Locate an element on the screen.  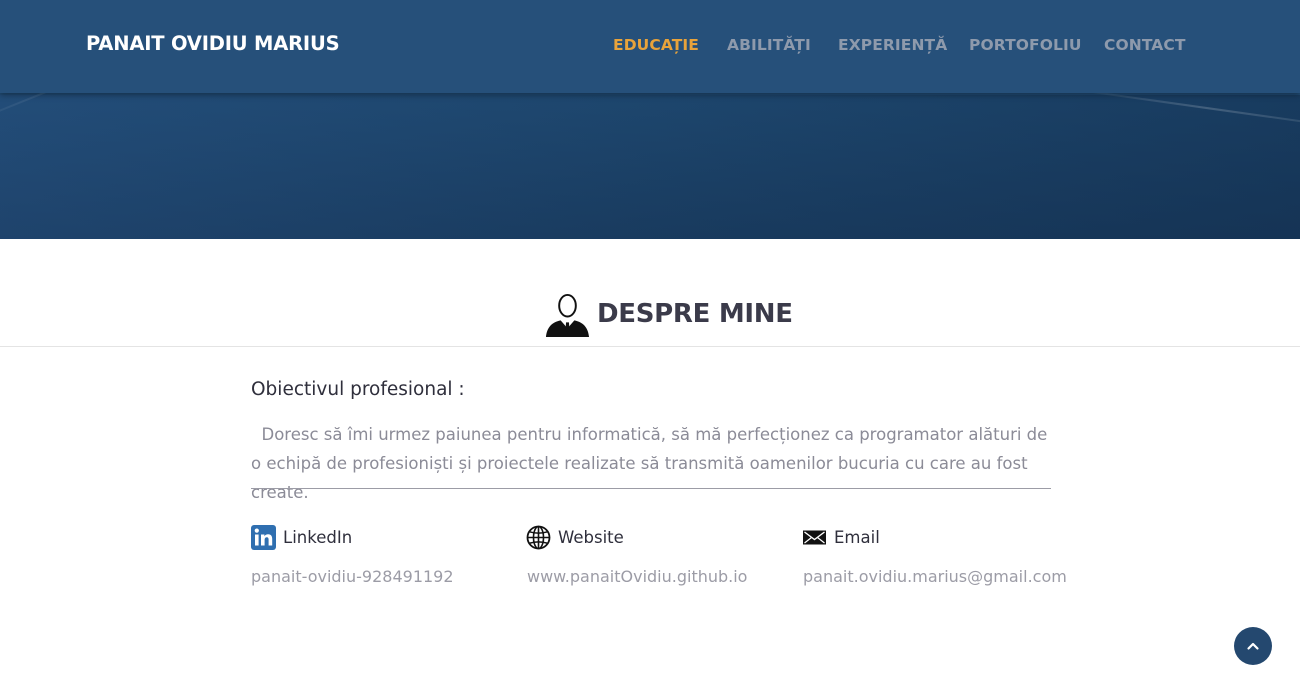
envelope-icon is located at coordinates (814, 537).